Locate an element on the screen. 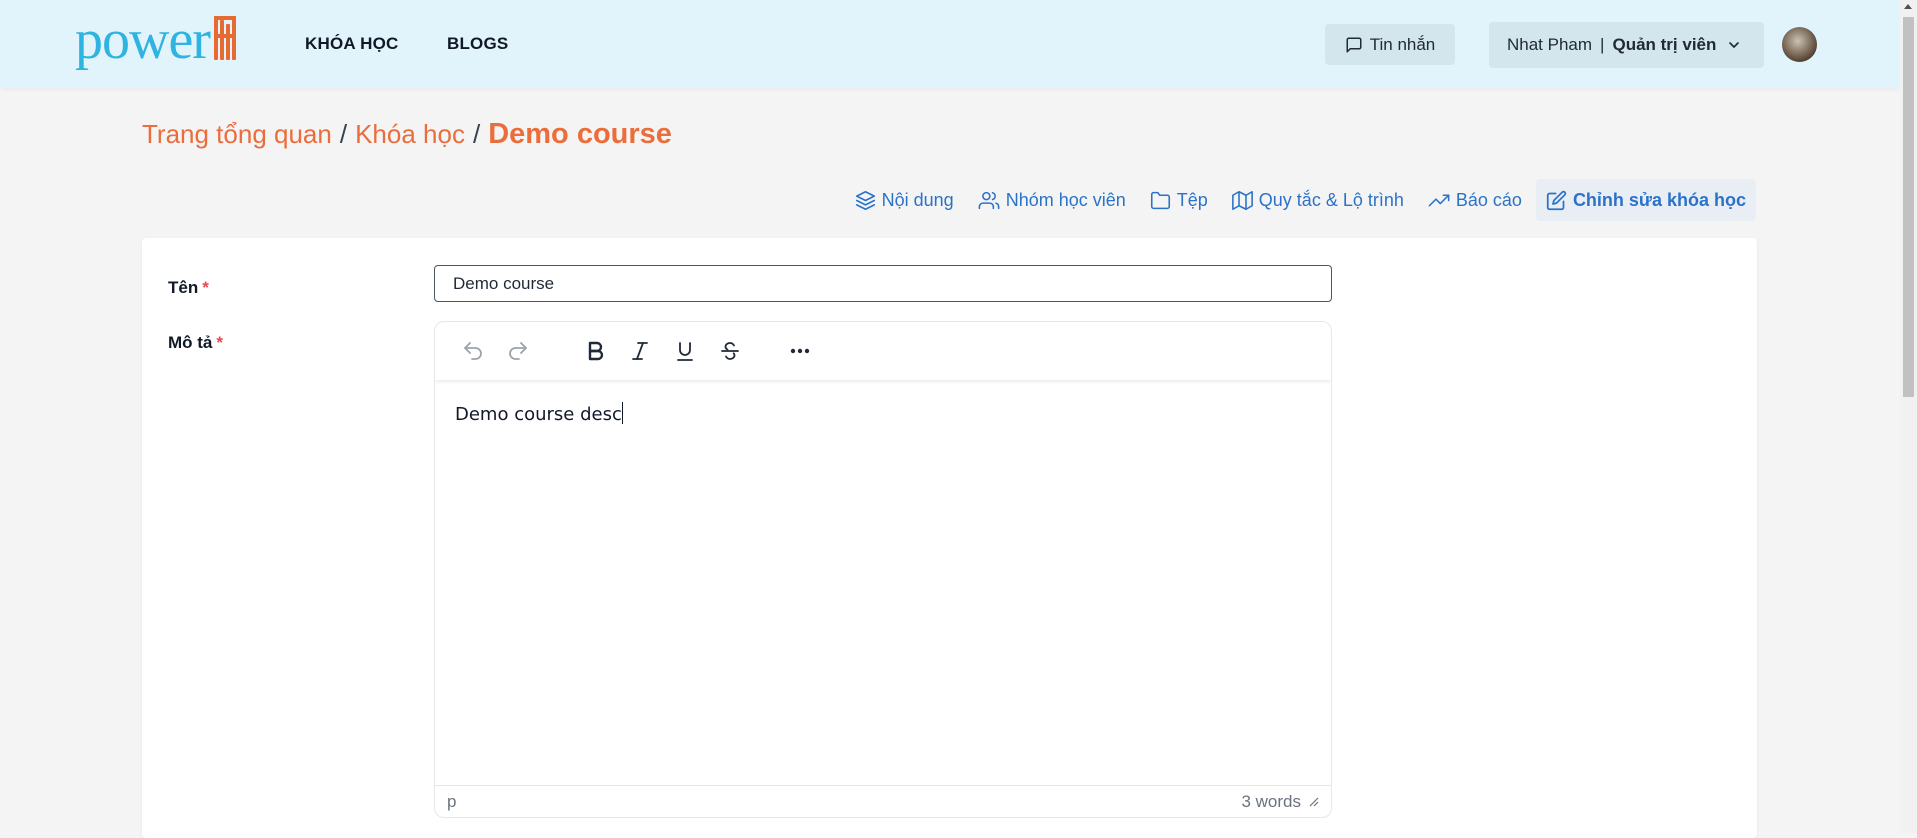 This screenshot has width=1917, height=838. tab-reports: Báo cáo is located at coordinates (1475, 200).